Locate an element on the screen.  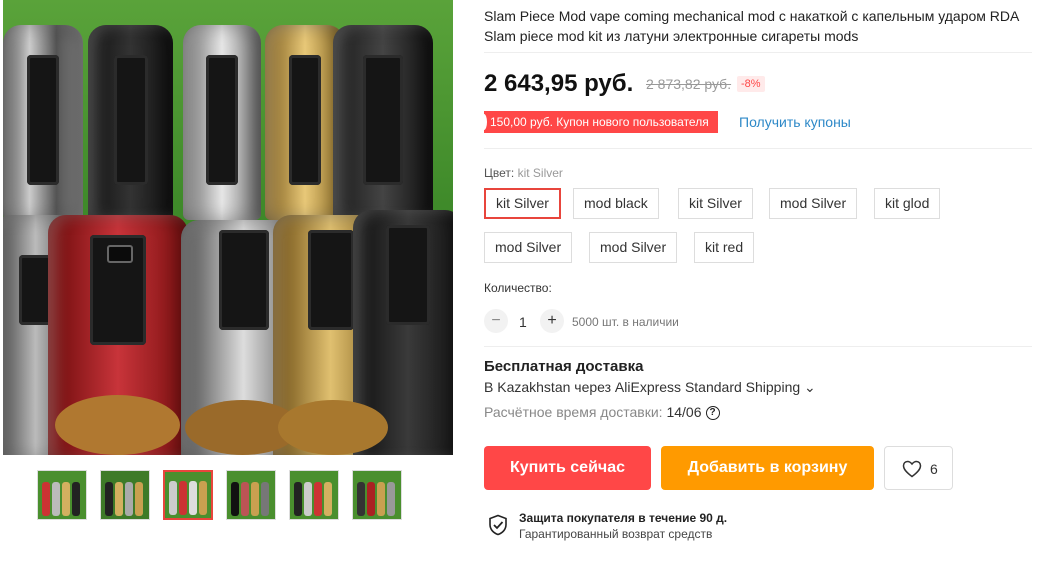
delivery-time: Расчётное время доставки: 14/06? is located at coordinates (602, 412).